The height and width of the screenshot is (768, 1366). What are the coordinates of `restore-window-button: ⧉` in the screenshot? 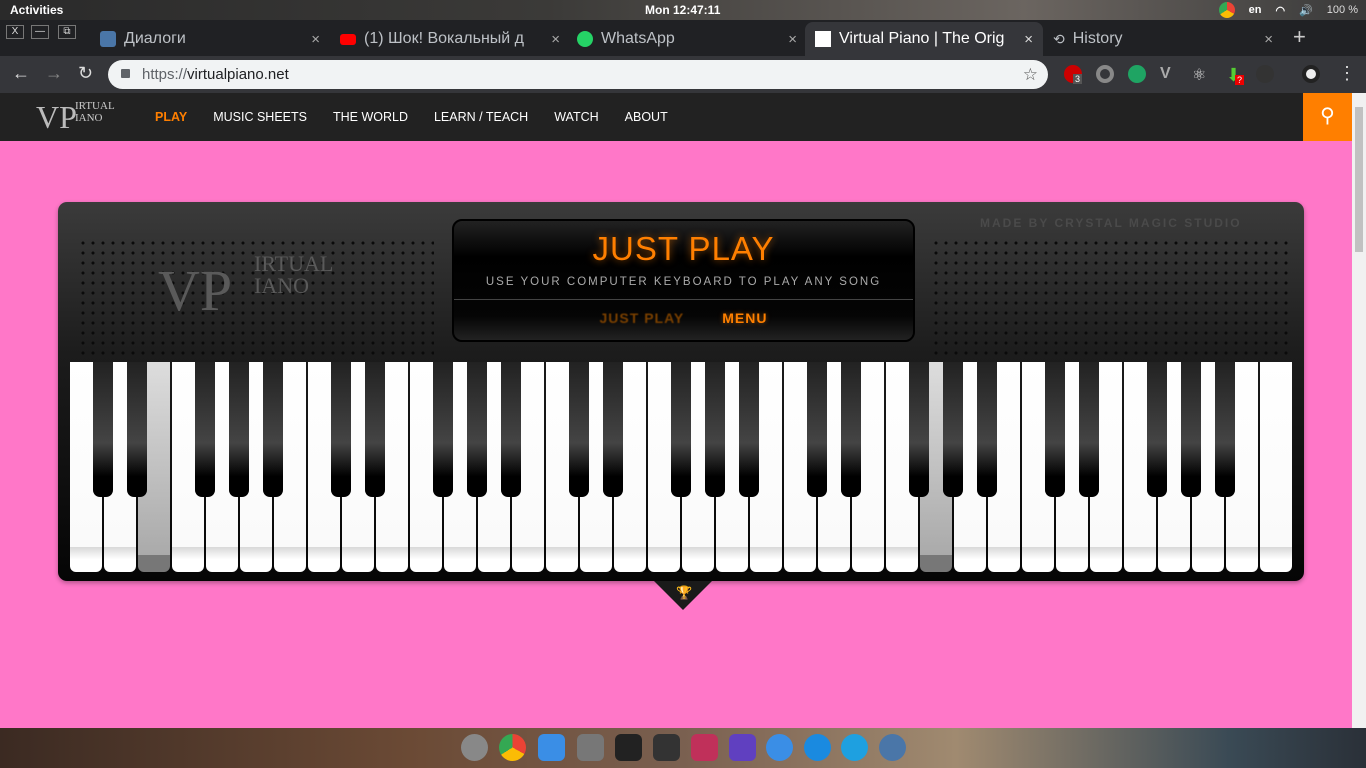 It's located at (67, 32).